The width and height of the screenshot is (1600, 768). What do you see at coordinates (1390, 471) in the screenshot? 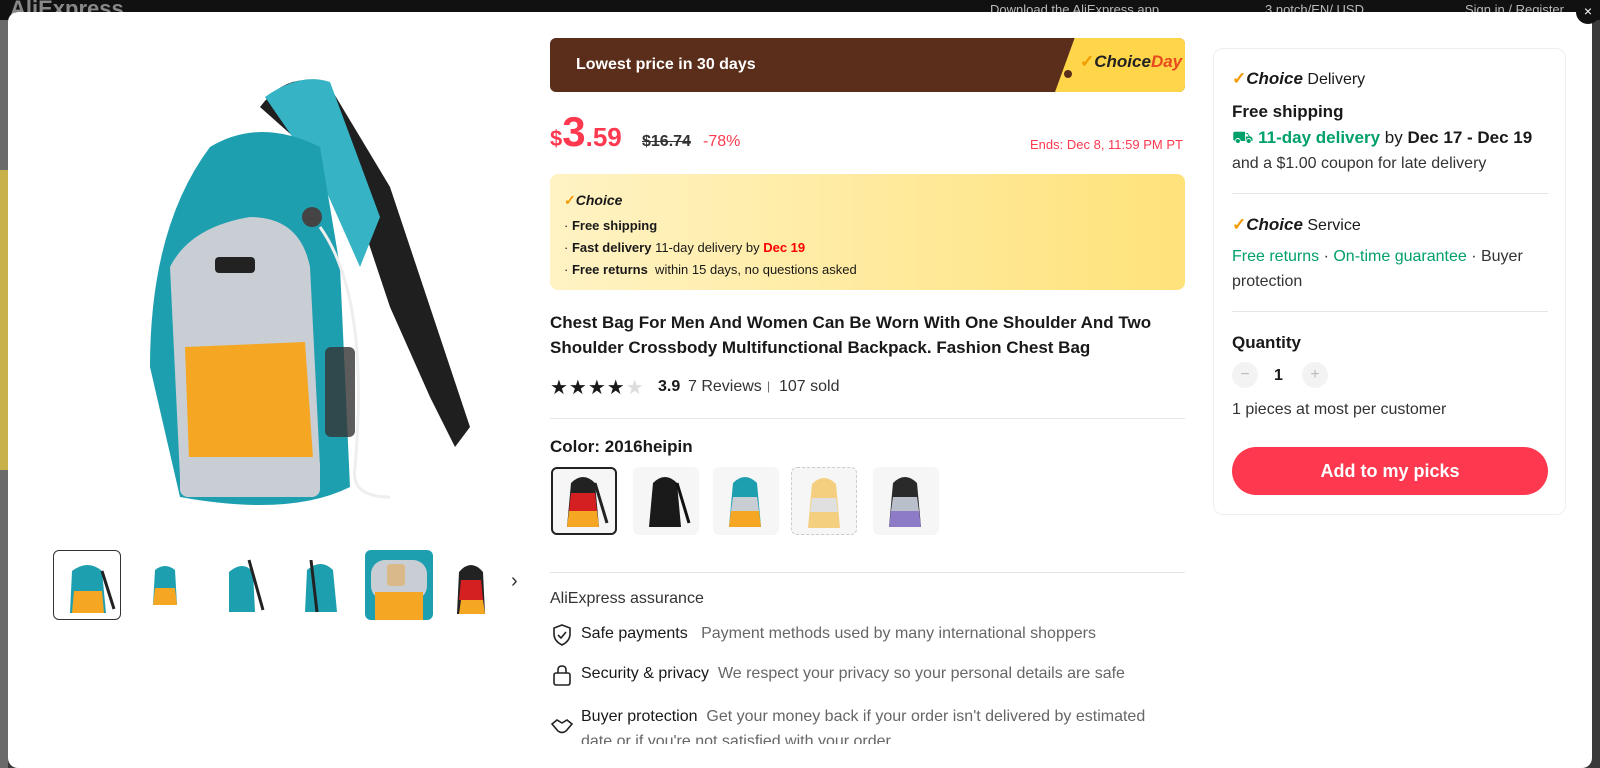
I see `add-to-picks-button: Add to my picks` at bounding box center [1390, 471].